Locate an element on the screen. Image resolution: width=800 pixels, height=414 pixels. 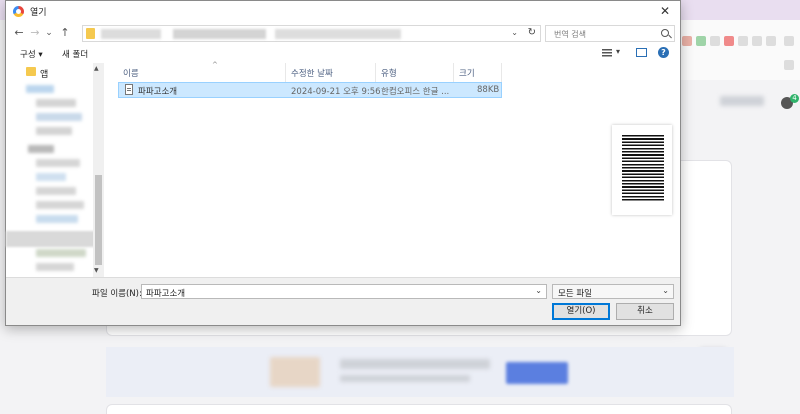
filetype-select: 모든 파일 ⌄ is located at coordinates (613, 291).